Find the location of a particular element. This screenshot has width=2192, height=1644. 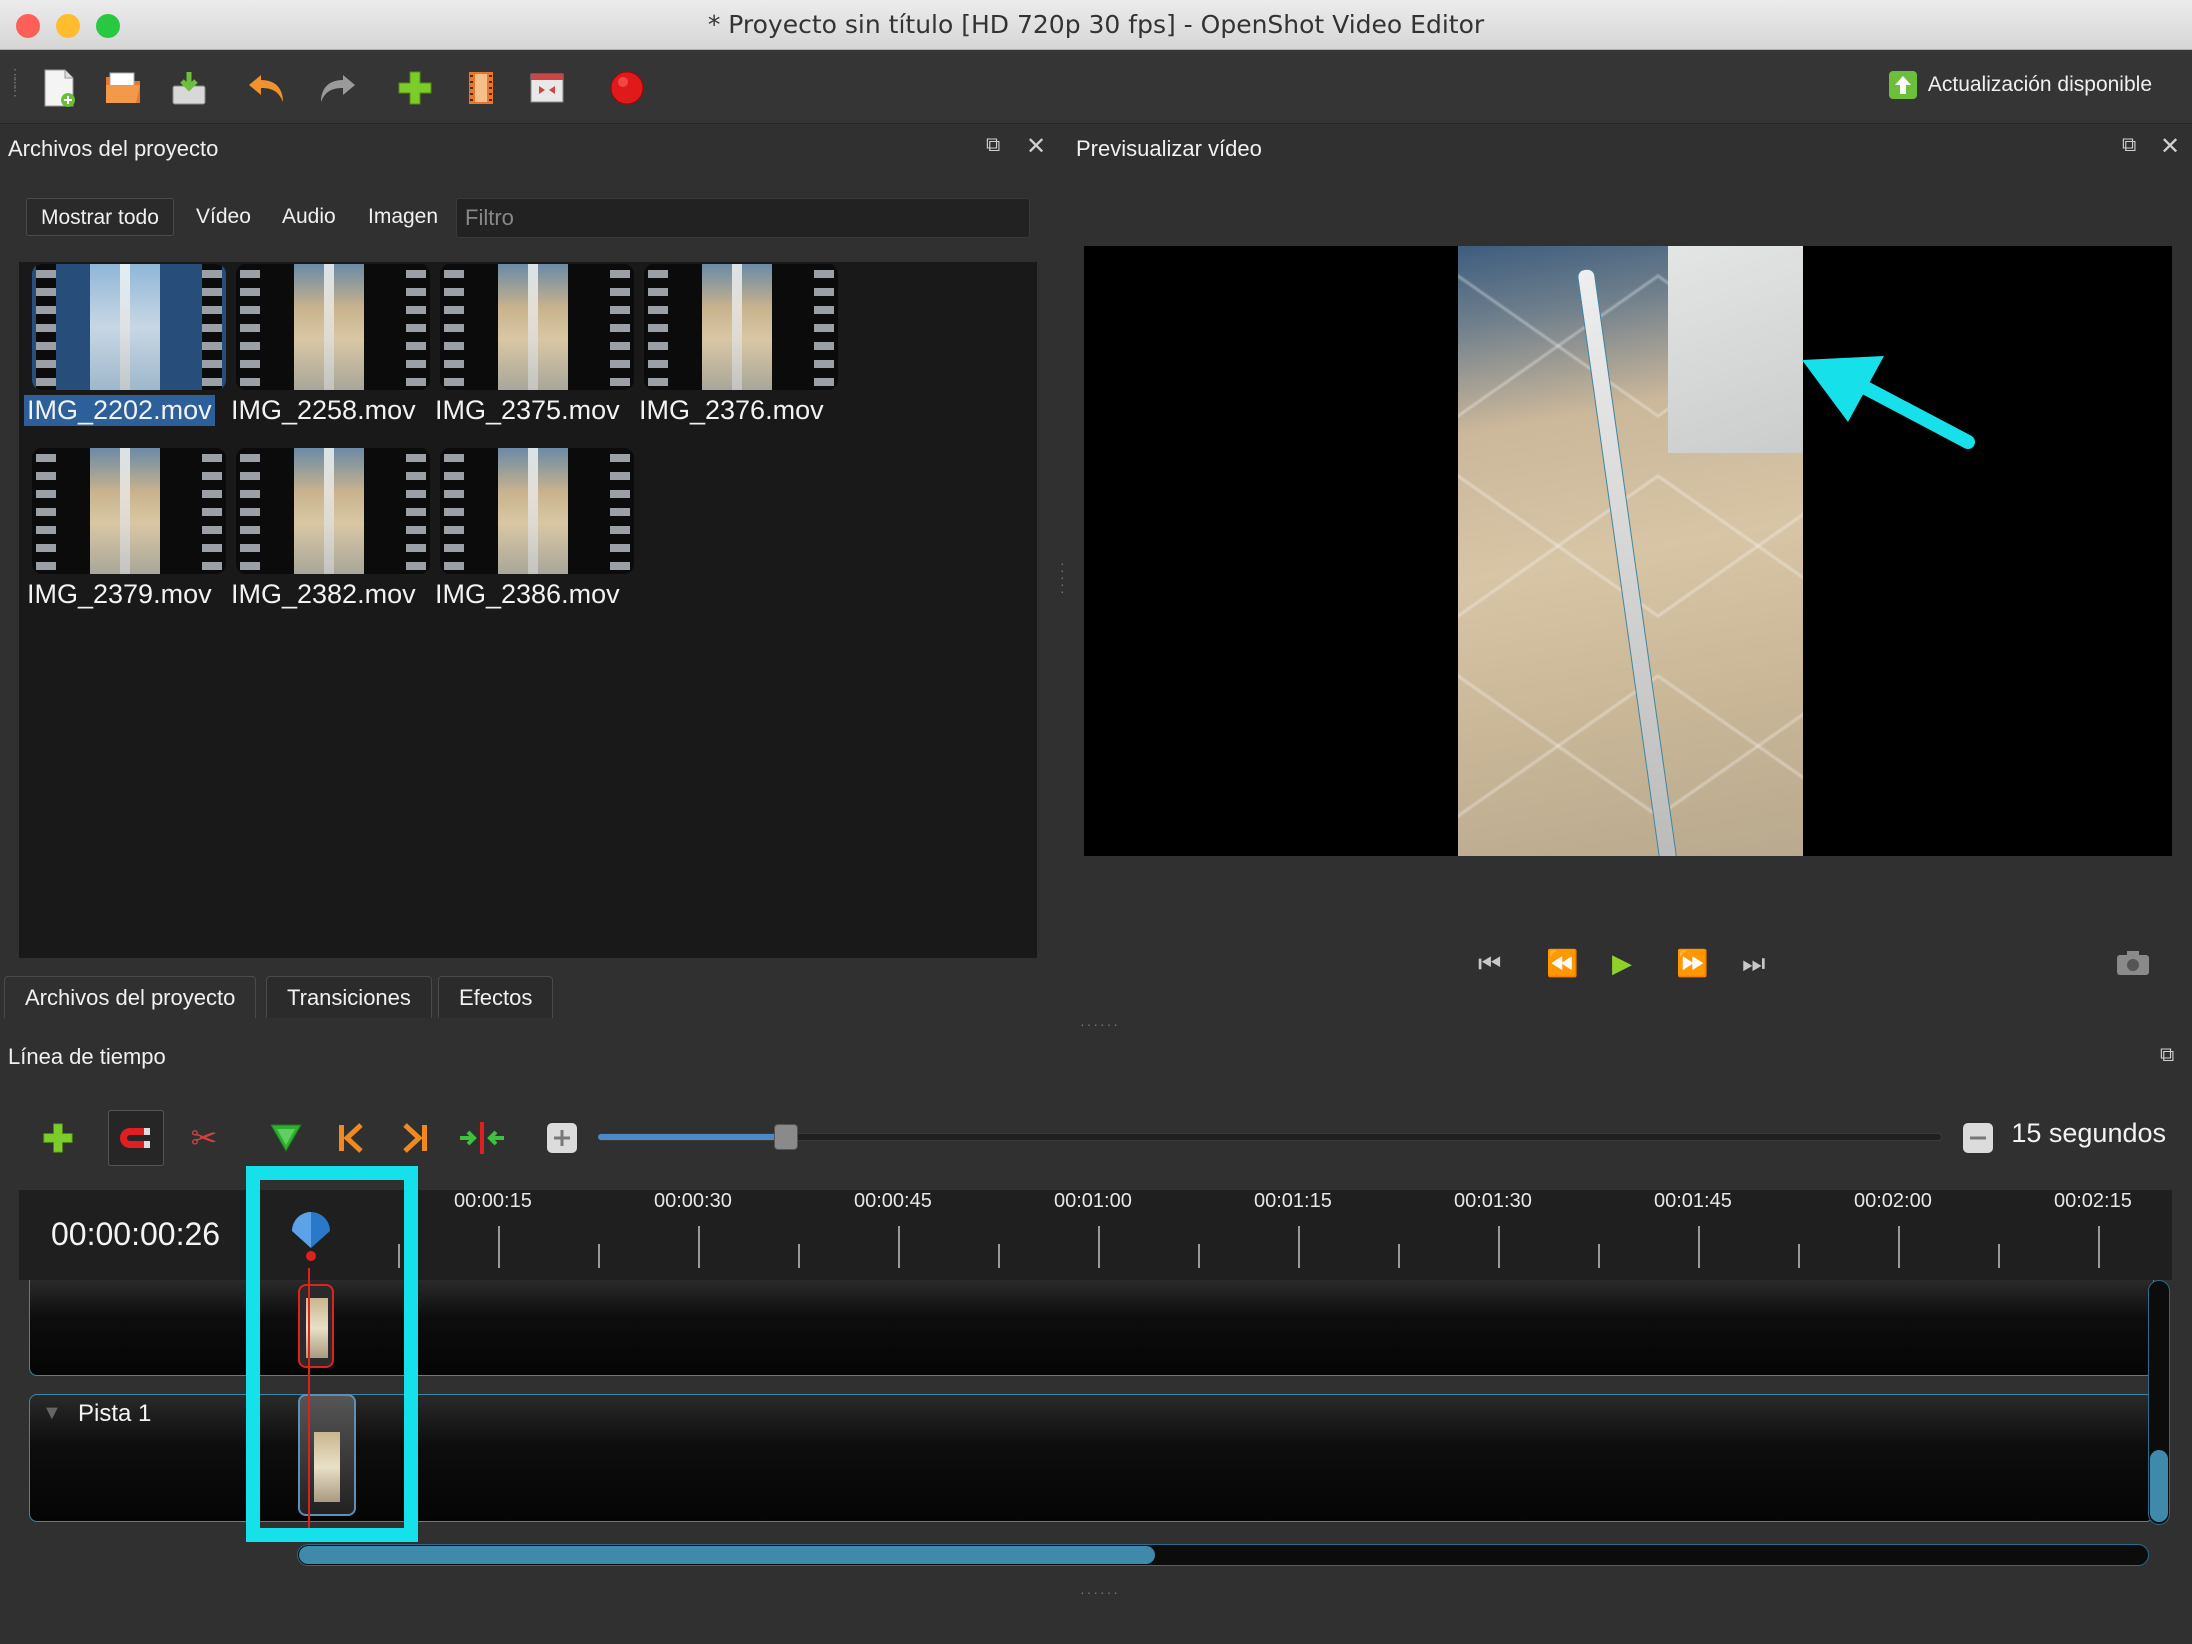

update-available-button: Actualización disponible is located at coordinates (2020, 85).